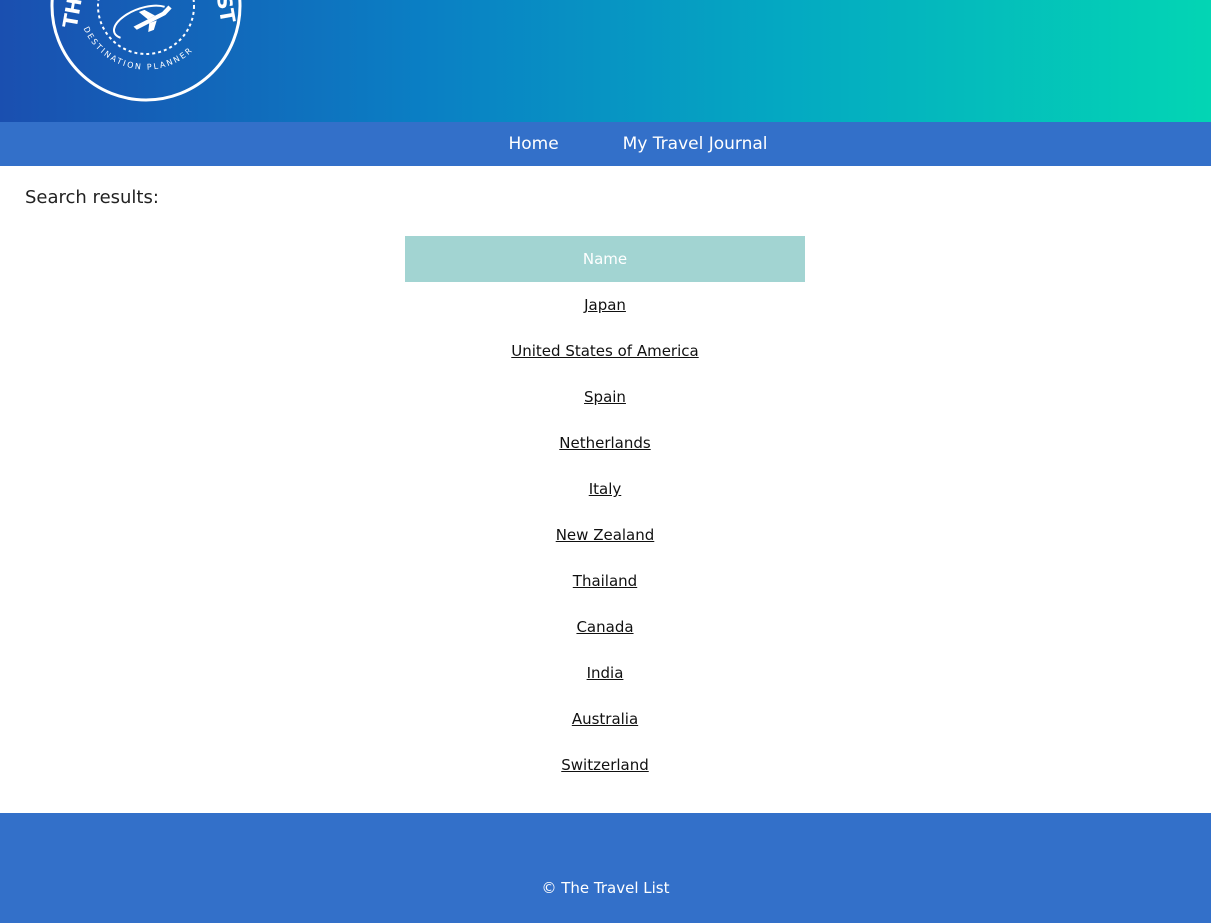 Image resolution: width=1211 pixels, height=923 pixels. I want to click on country-link: India, so click(605, 673).